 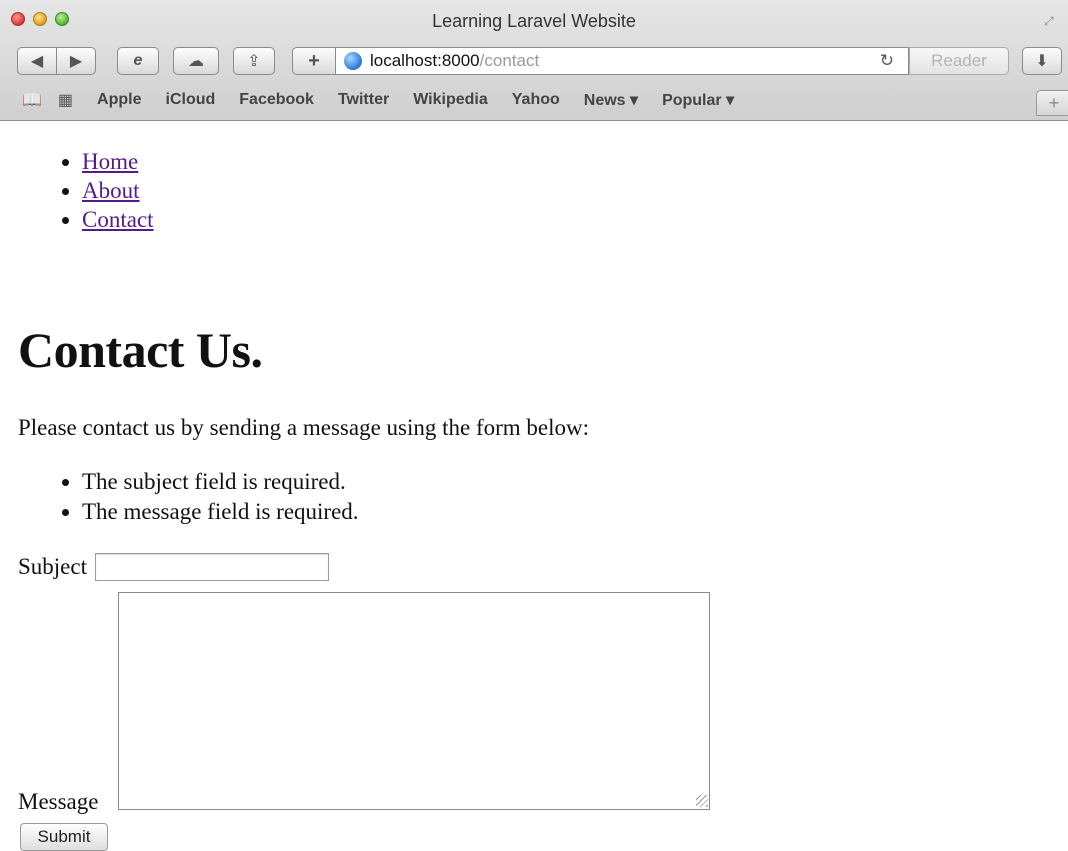 I want to click on site-nav: Home About Contact, so click(x=101, y=190).